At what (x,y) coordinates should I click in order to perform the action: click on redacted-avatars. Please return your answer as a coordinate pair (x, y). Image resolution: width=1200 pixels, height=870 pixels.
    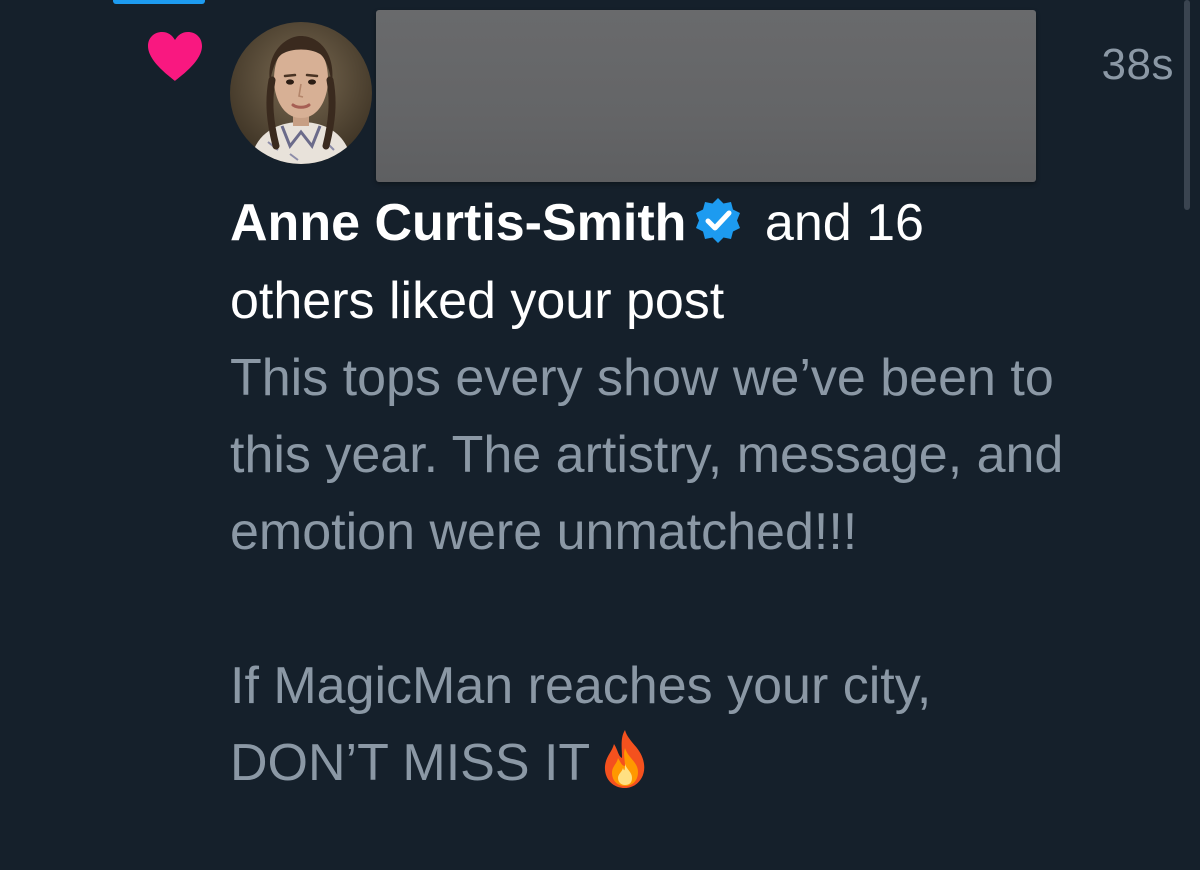
    Looking at the image, I should click on (706, 96).